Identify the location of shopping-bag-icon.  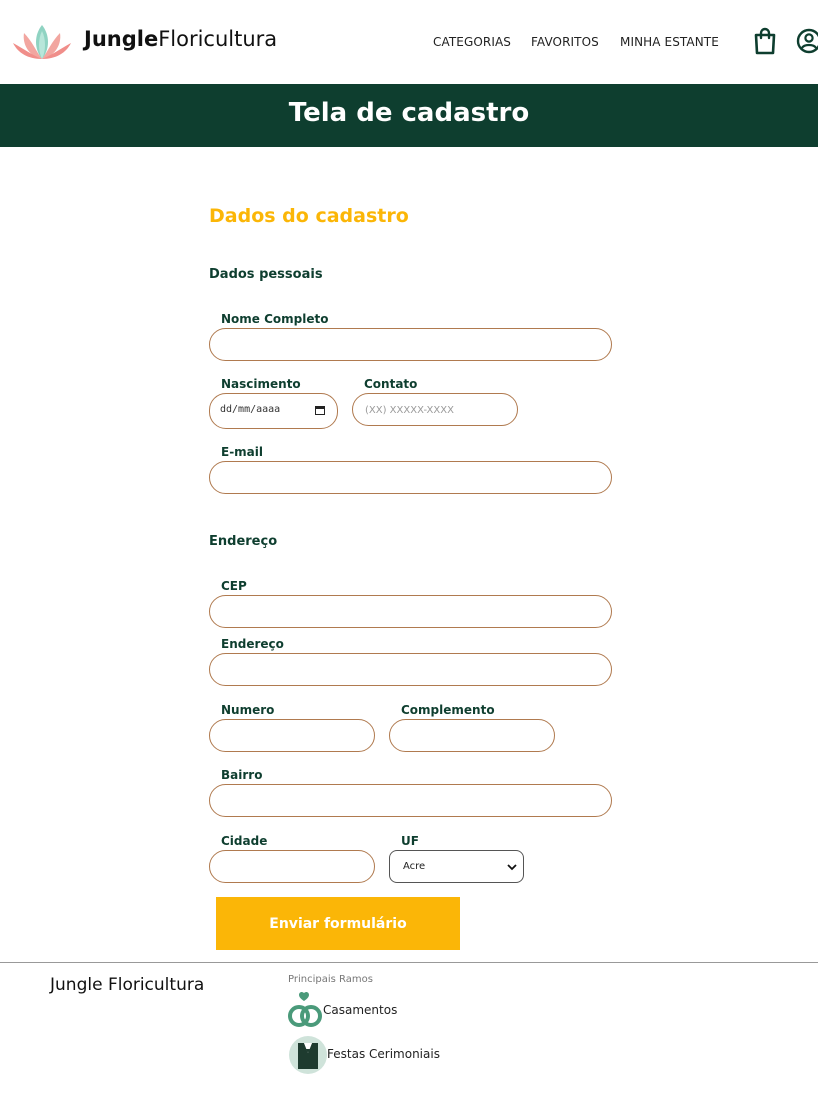
(765, 41).